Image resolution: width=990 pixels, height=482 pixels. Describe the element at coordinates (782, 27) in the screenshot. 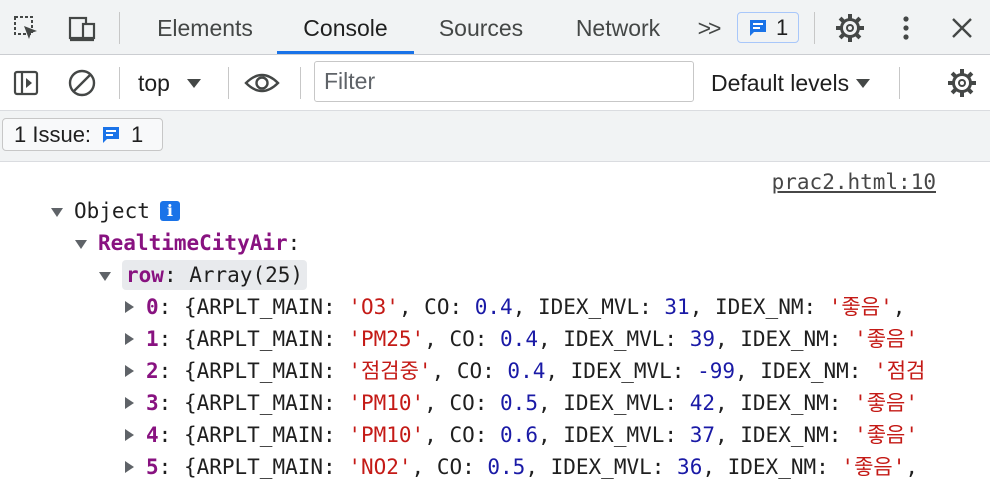

I see `issues-badge-count: 1` at that location.